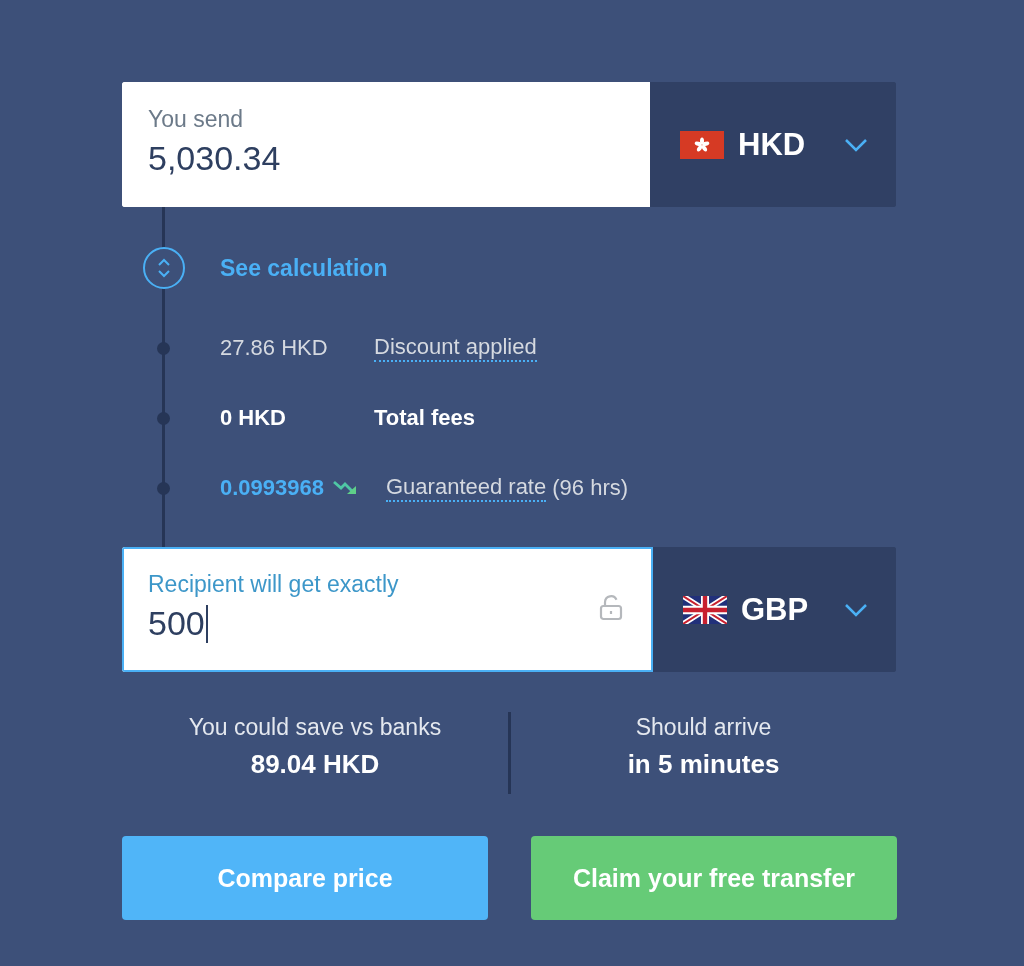  Describe the element at coordinates (272, 488) in the screenshot. I see `amount-text: 0.0993968` at that location.